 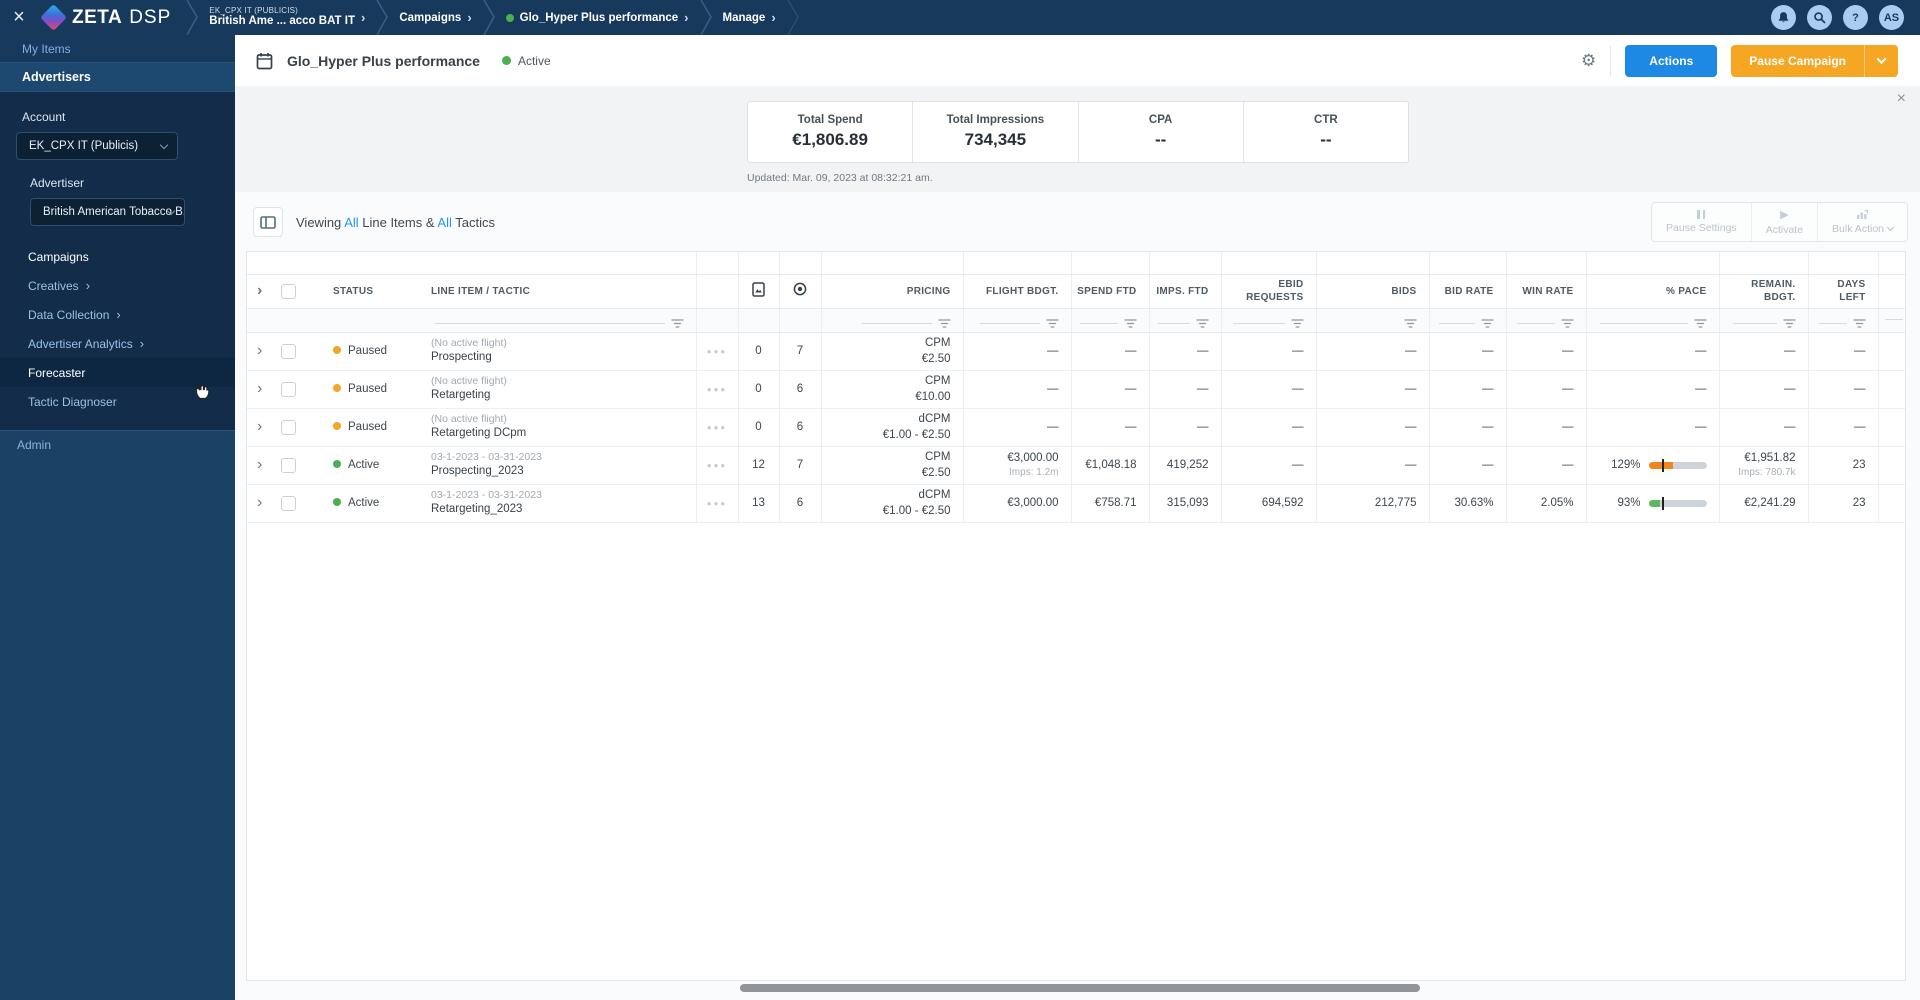 What do you see at coordinates (1763, 291) in the screenshot?
I see `col-remaining-budget: REMAIN. BDGT.` at bounding box center [1763, 291].